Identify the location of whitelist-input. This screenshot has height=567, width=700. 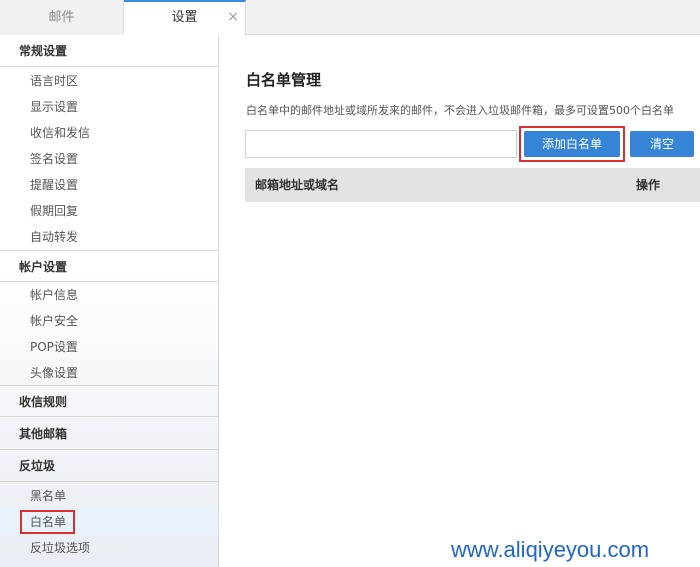
(381, 144).